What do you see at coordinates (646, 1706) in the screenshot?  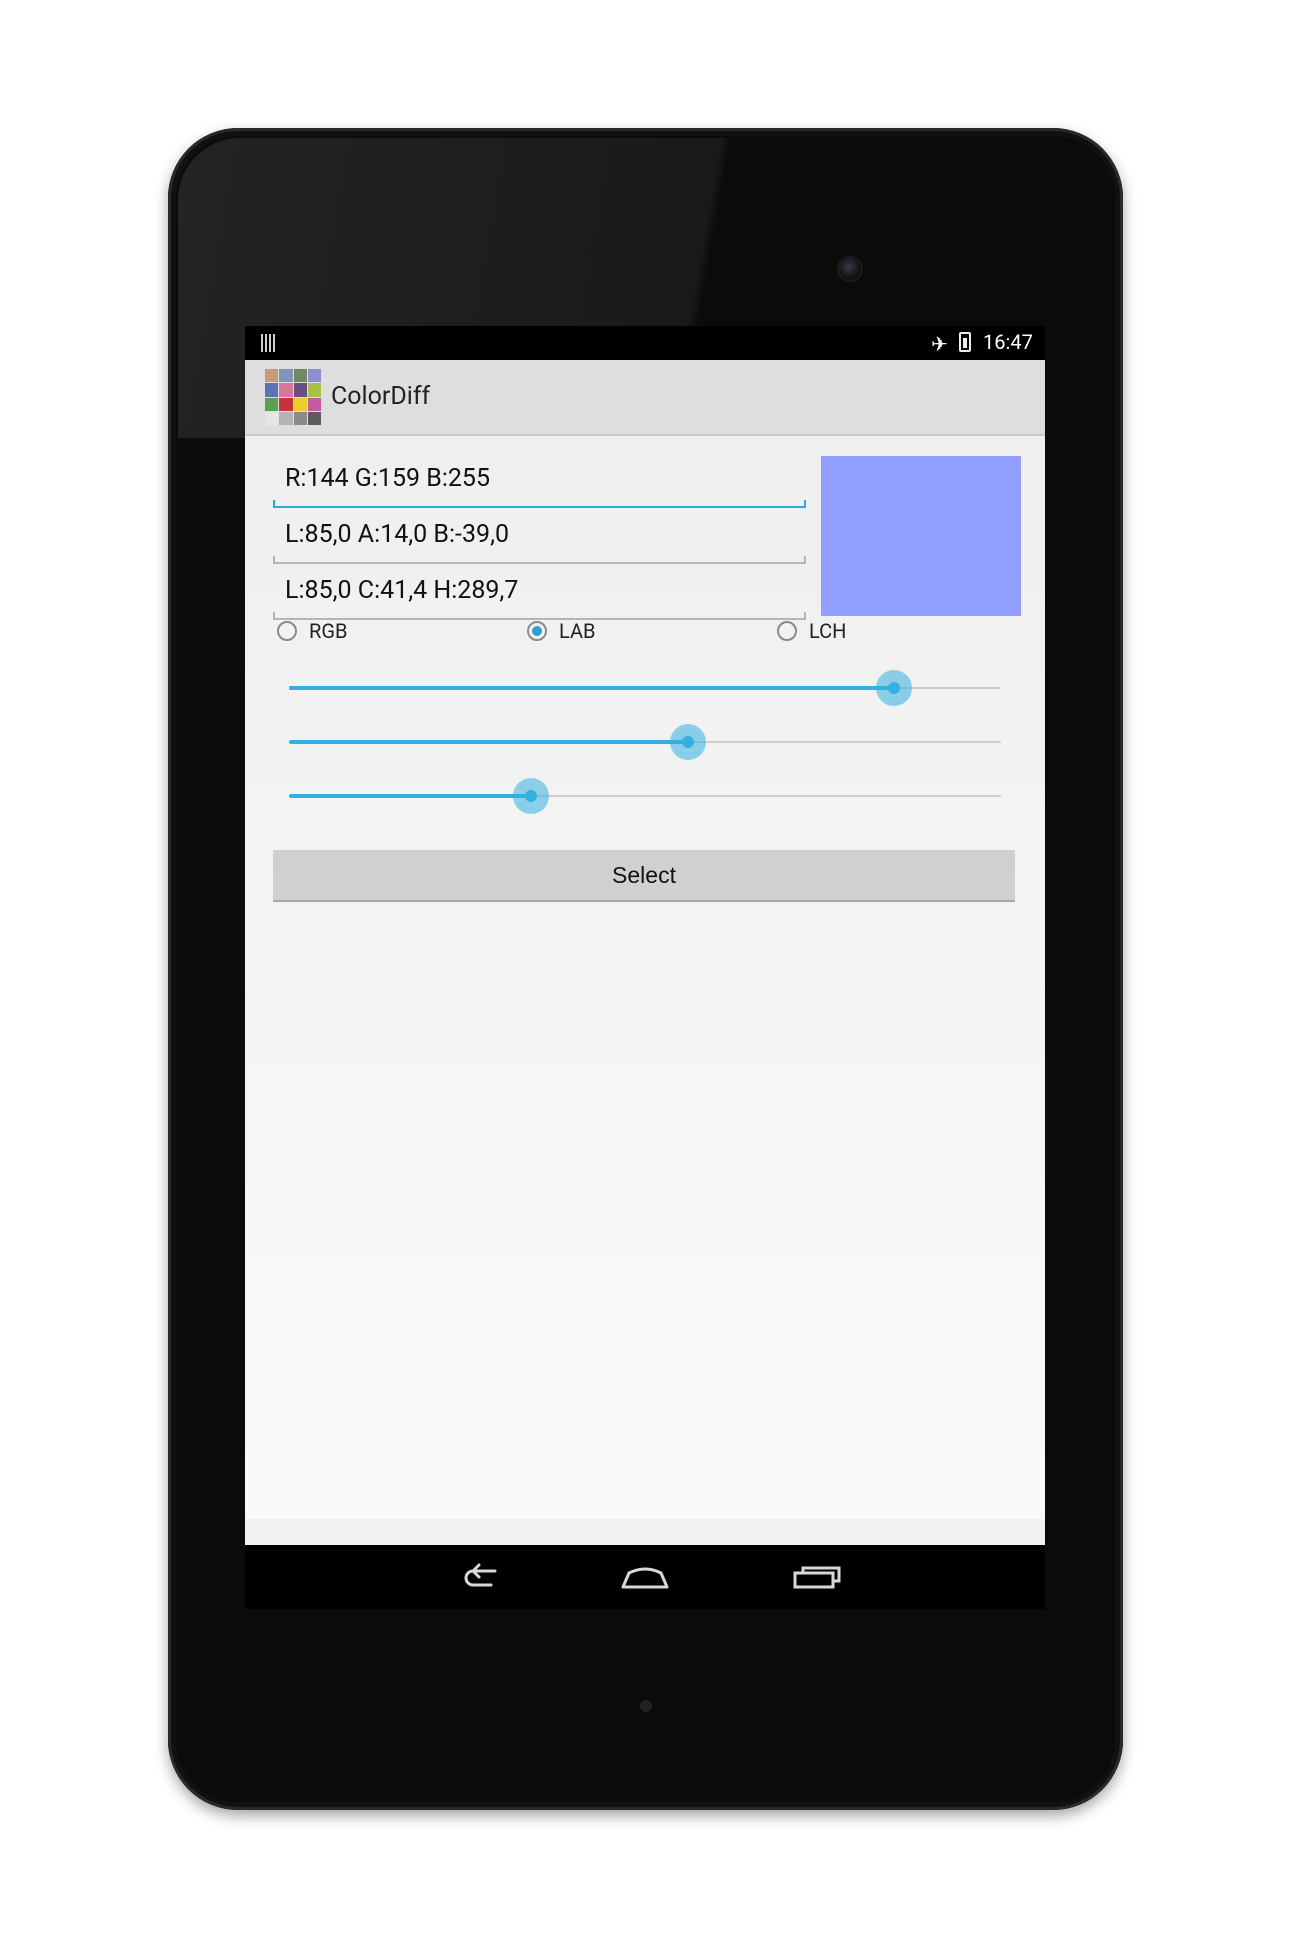 I see `light-sensor` at bounding box center [646, 1706].